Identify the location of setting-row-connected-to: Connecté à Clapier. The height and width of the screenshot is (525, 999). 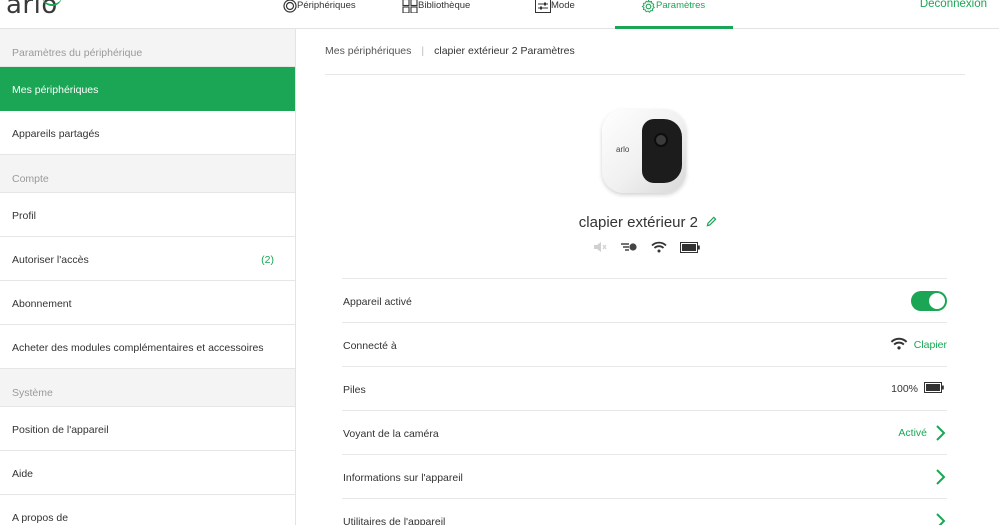
(644, 344).